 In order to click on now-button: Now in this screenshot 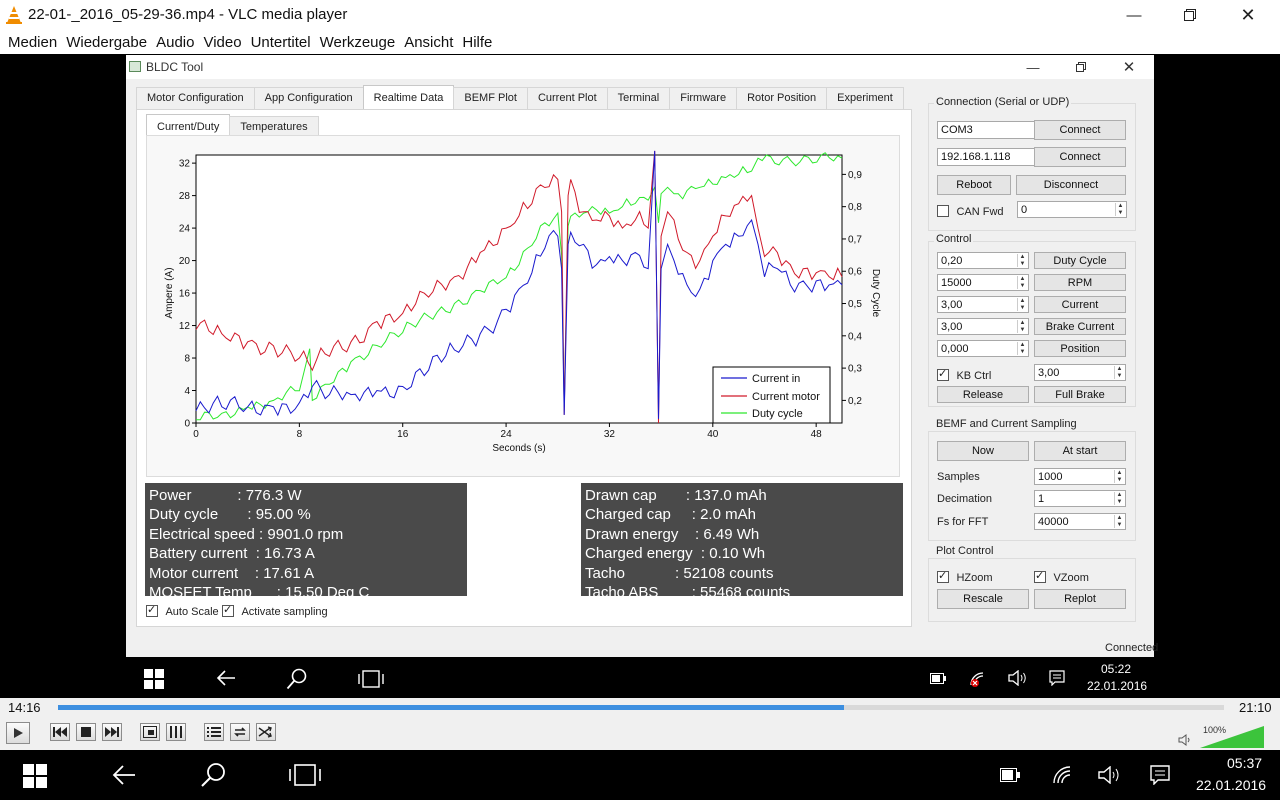, I will do `click(983, 451)`.